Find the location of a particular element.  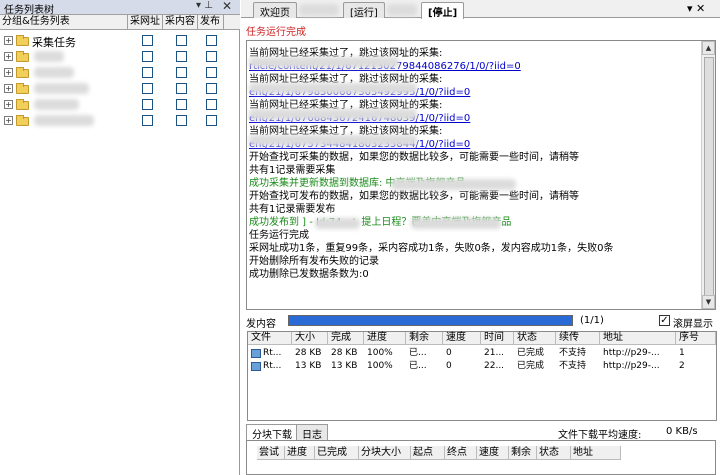

scroll-down-icon: ▼ is located at coordinates (708, 302).